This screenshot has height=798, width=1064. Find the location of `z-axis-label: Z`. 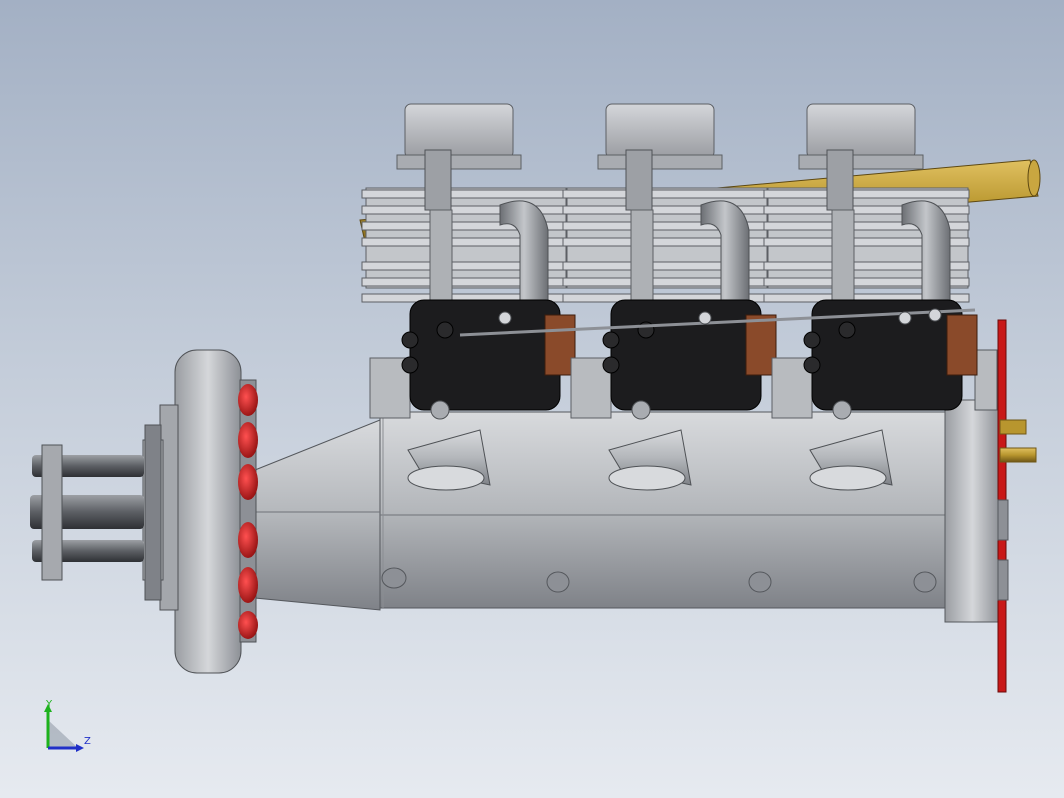

z-axis-label: Z is located at coordinates (87, 741).